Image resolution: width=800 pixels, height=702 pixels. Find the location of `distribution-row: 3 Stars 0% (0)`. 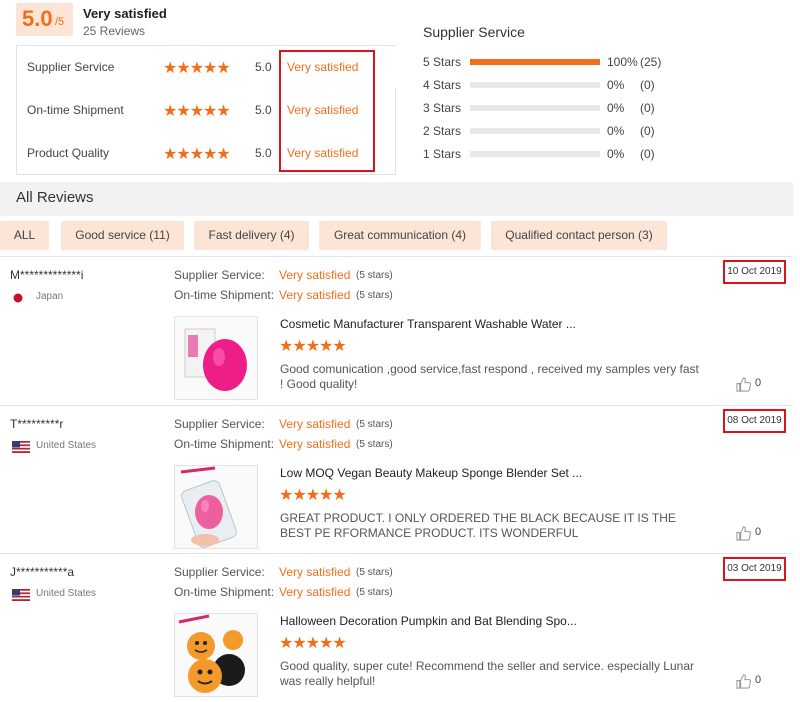

distribution-row: 3 Stars 0% (0) is located at coordinates (603, 108).